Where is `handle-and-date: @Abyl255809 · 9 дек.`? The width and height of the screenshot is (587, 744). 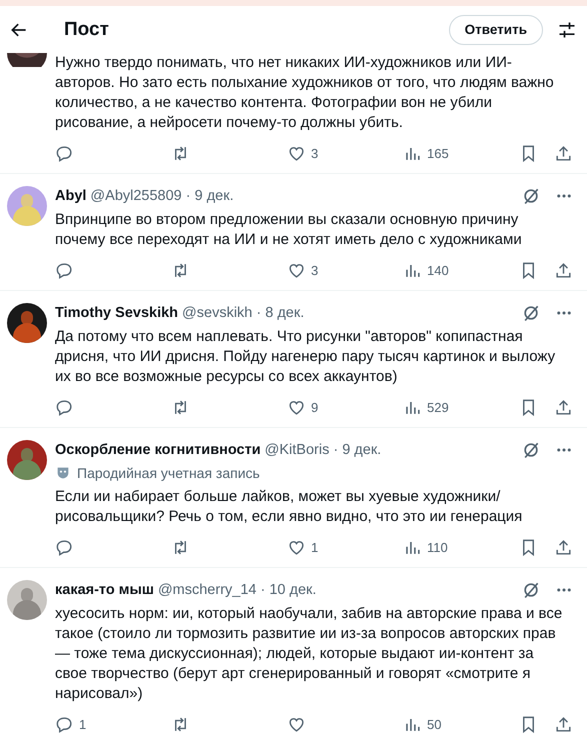 handle-and-date: @Abyl255809 · 9 дек. is located at coordinates (162, 196).